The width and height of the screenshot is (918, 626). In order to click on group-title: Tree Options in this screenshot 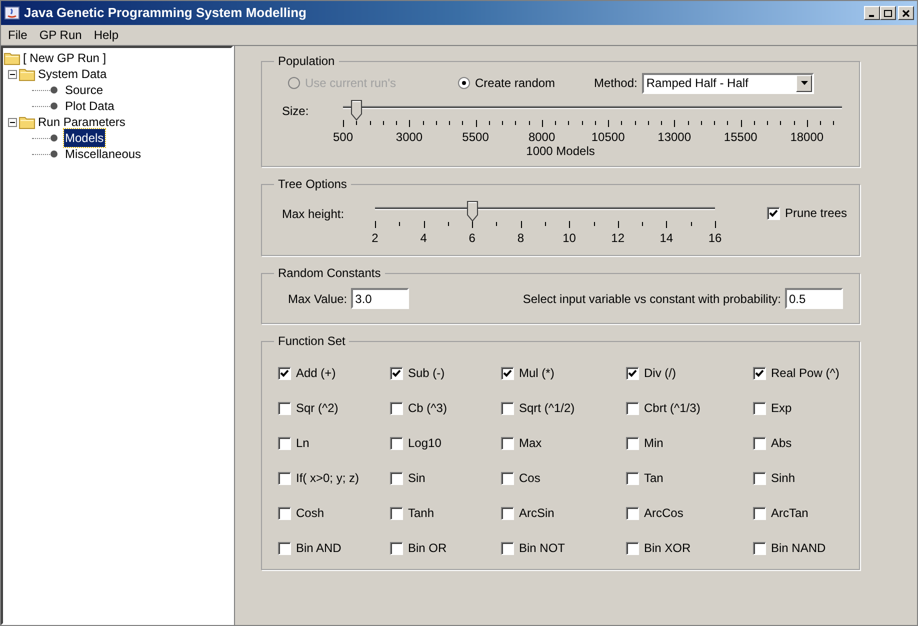, I will do `click(312, 184)`.